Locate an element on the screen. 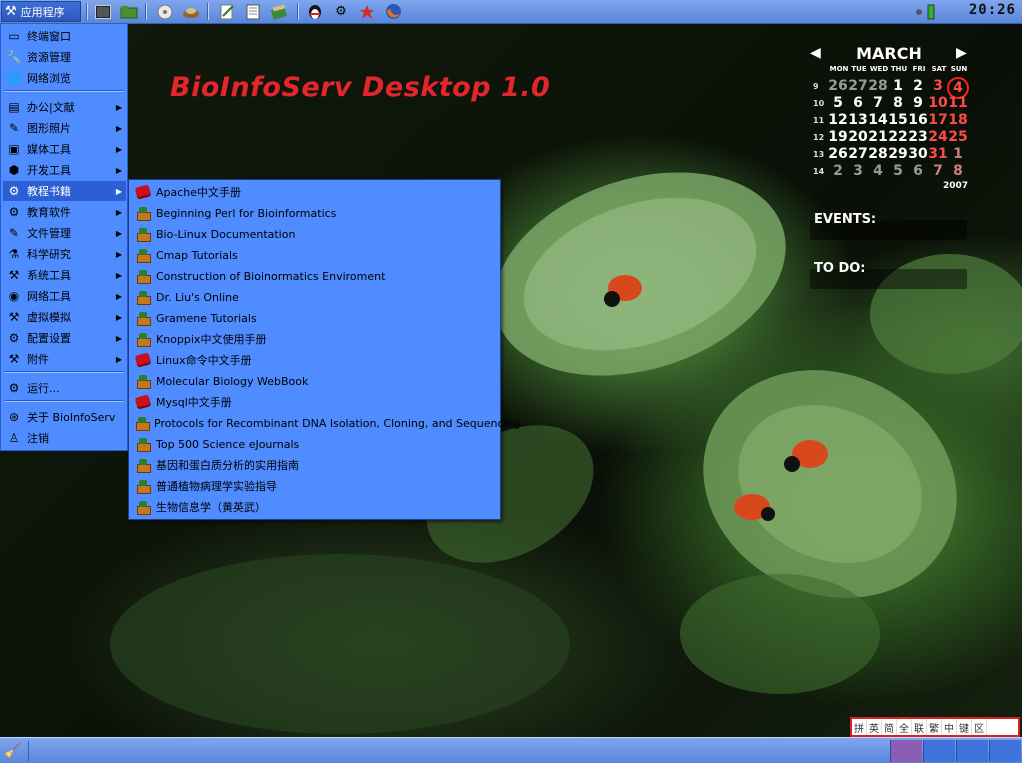  submenu-item-13: Top 500 Science eJournals is located at coordinates (315, 444).